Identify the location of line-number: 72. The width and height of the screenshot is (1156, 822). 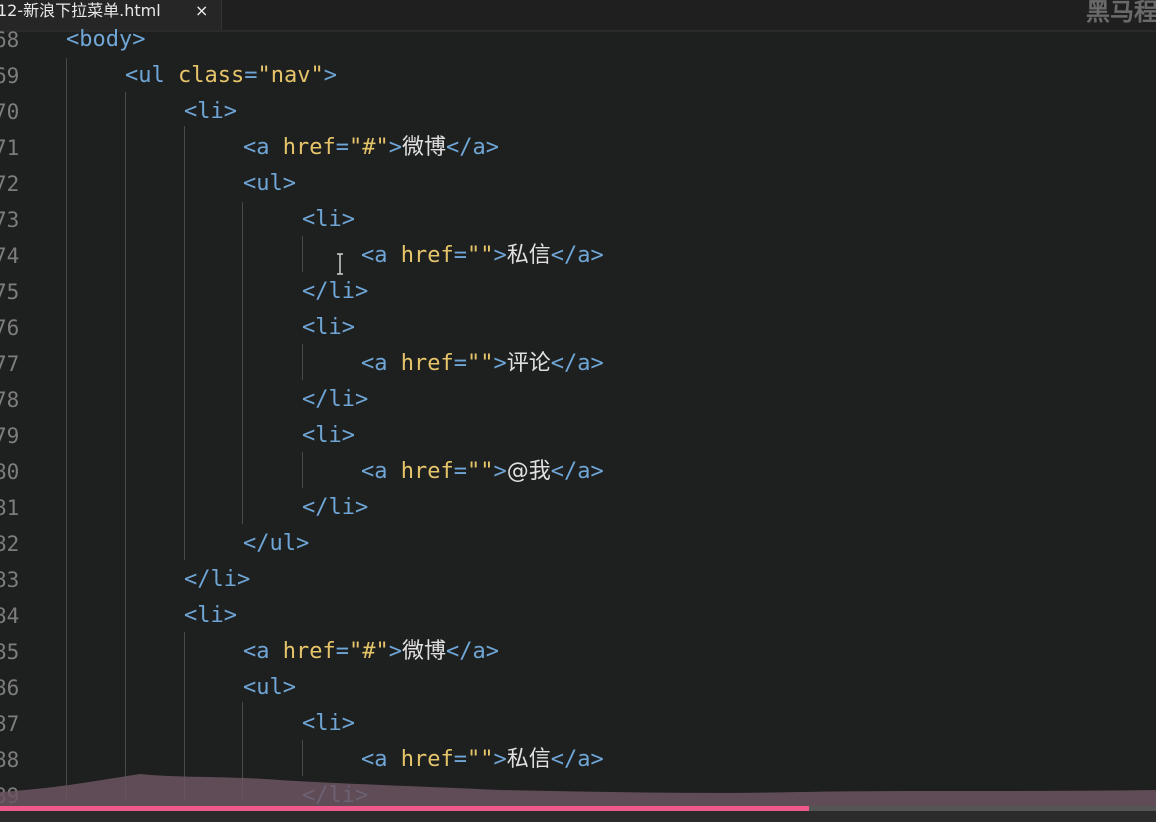
(10, 184).